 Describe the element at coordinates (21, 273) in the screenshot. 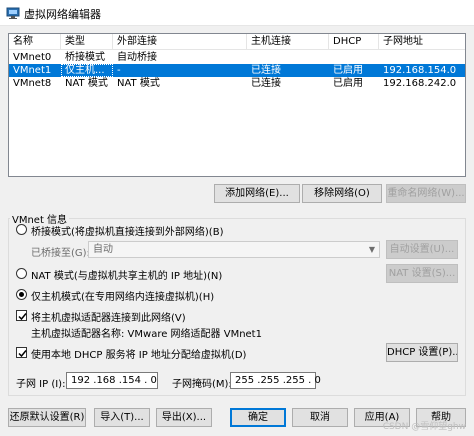

I see `nat-mode-radio` at that location.